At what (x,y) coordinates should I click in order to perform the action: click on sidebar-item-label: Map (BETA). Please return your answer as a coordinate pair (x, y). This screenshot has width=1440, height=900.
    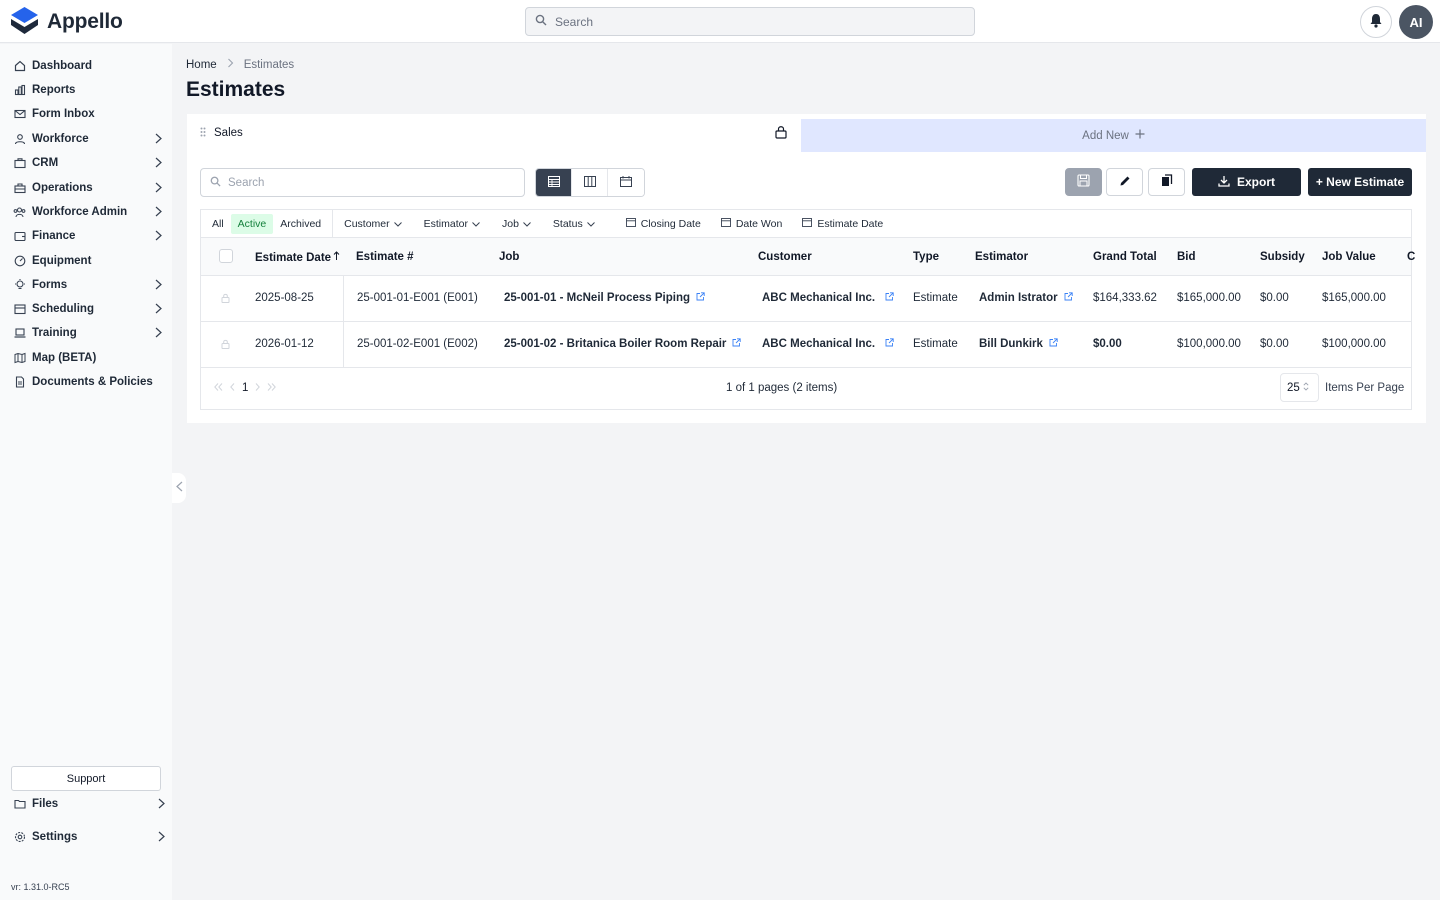
    Looking at the image, I should click on (64, 358).